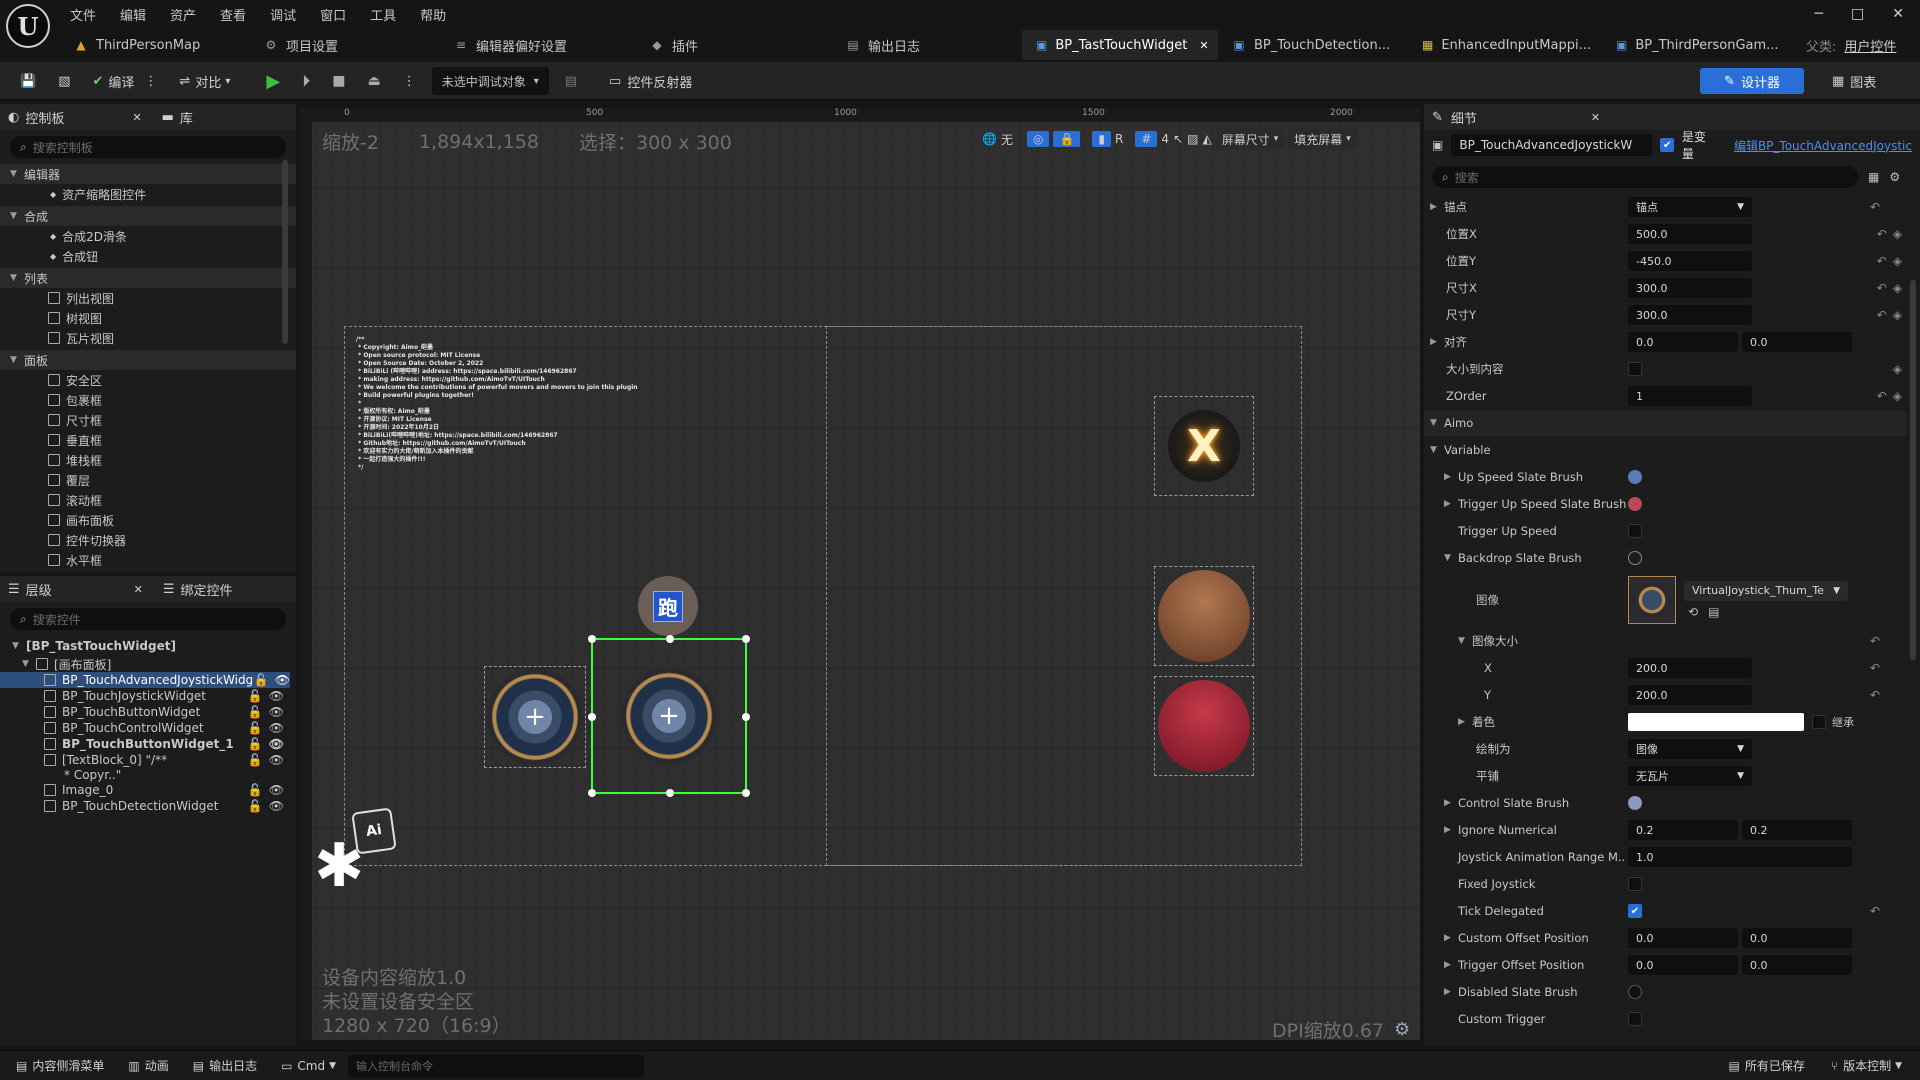 The width and height of the screenshot is (1920, 1080). Describe the element at coordinates (133, 14) in the screenshot. I see `menu-edit: 编辑` at that location.